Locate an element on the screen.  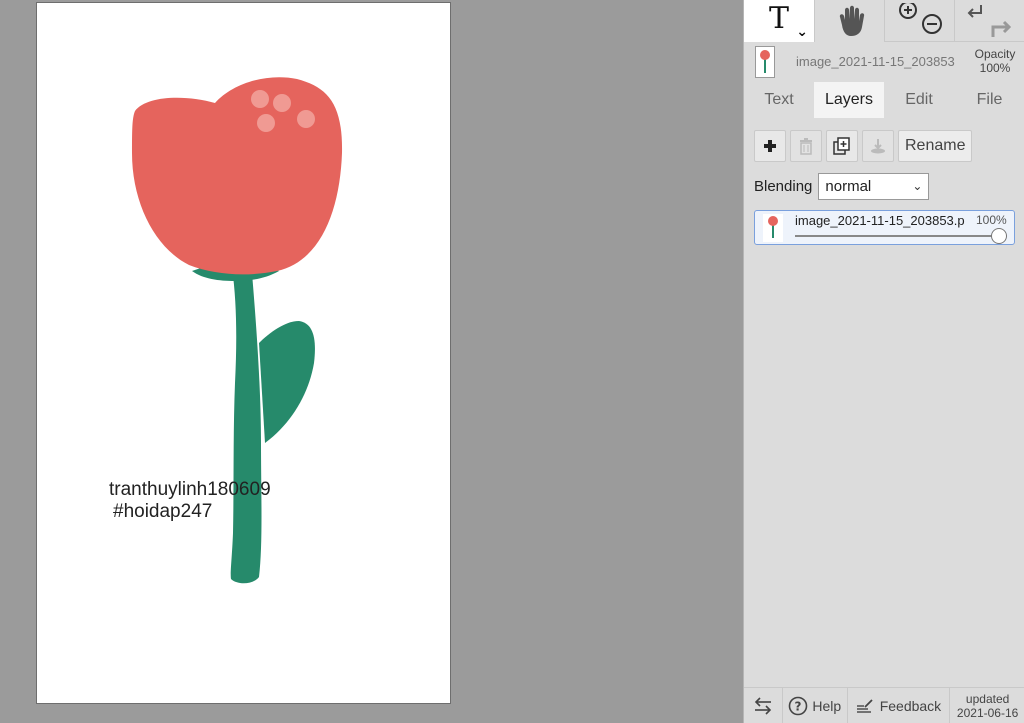
layer-name: image_2021-11-15_203853.p is located at coordinates (880, 220).